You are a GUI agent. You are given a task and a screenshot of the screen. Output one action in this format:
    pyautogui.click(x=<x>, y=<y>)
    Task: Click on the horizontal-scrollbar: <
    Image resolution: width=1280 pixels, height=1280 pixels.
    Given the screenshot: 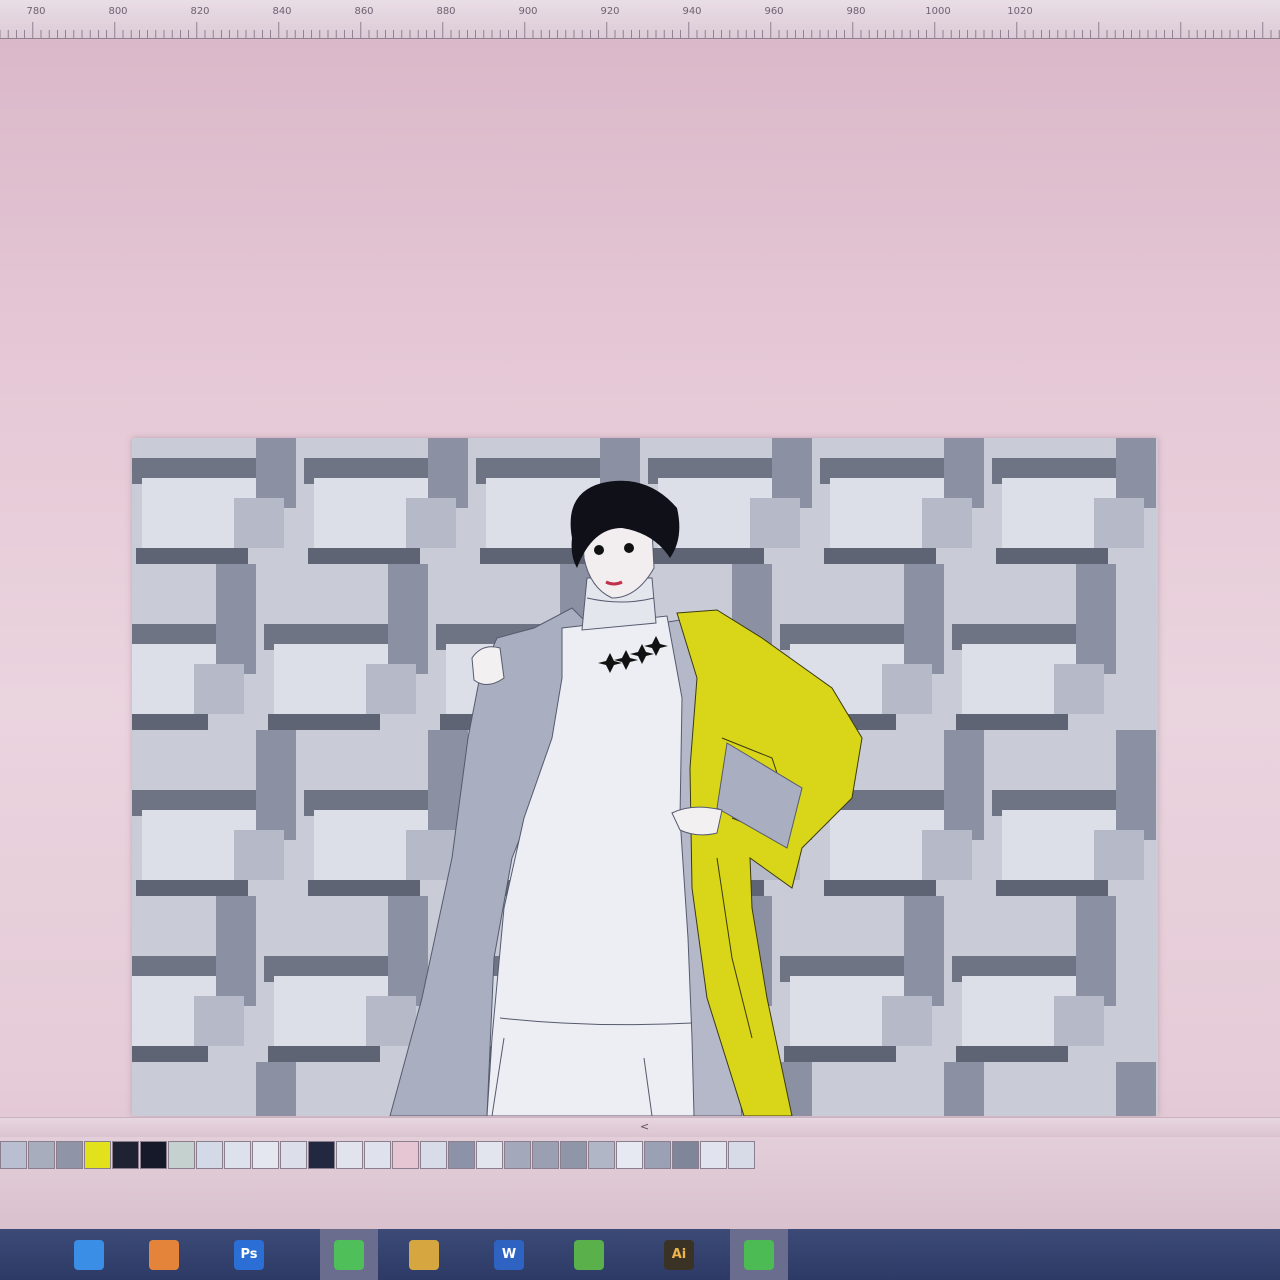 What is the action you would take?
    pyautogui.click(x=640, y=1127)
    